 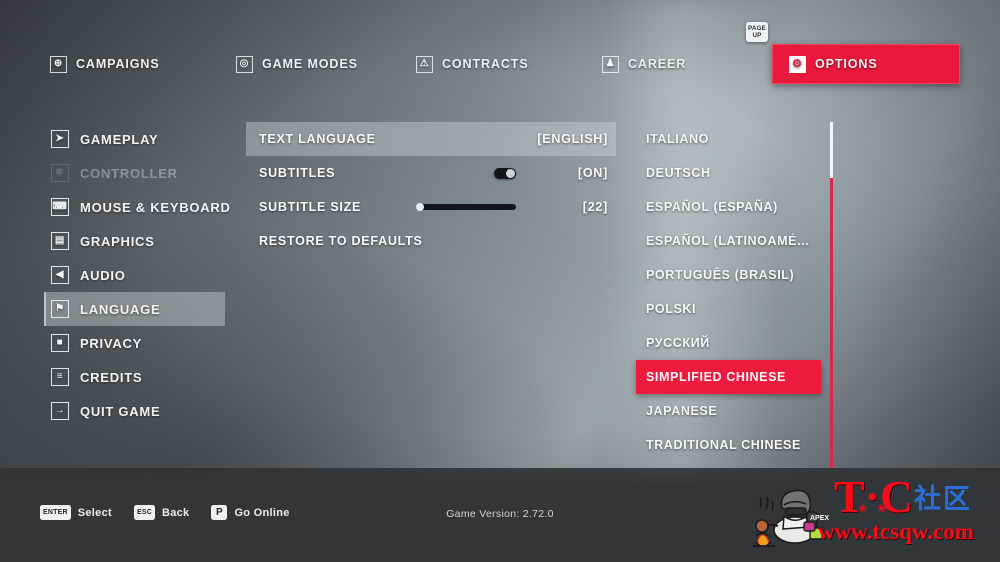 I want to click on language-label: ESPAÑOL (ESPAÑA), so click(x=712, y=207).